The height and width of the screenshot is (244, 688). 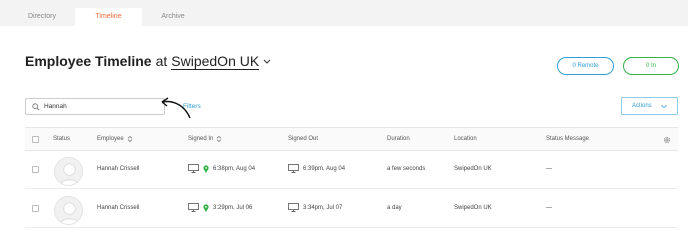 I want to click on in-count-button: 0 In, so click(x=651, y=66).